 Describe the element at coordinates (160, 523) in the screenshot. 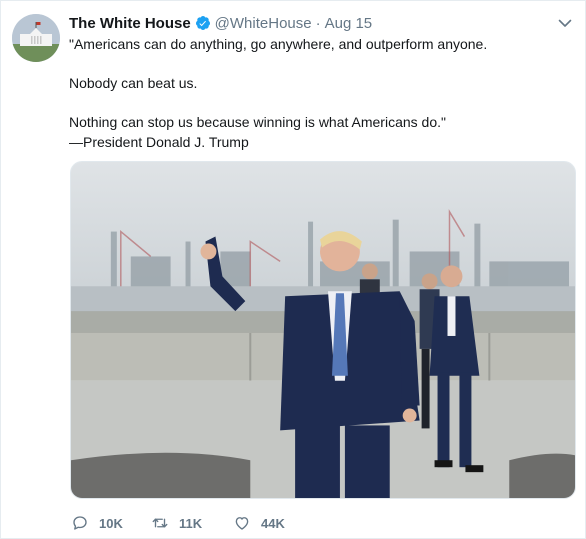

I see `retweet-icon` at that location.